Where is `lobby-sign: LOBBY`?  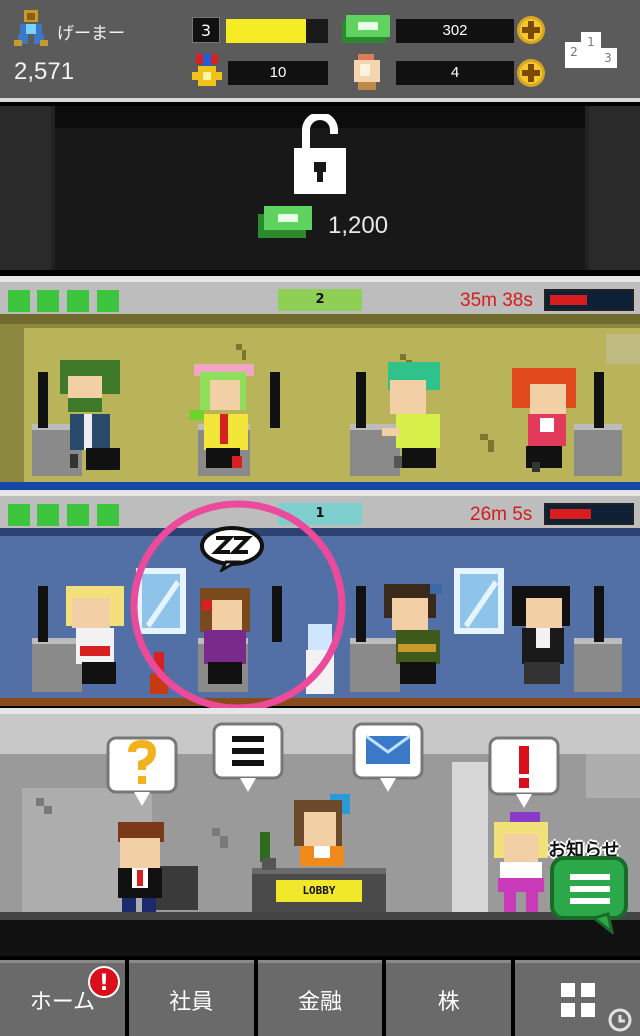
lobby-sign: LOBBY is located at coordinates (319, 891).